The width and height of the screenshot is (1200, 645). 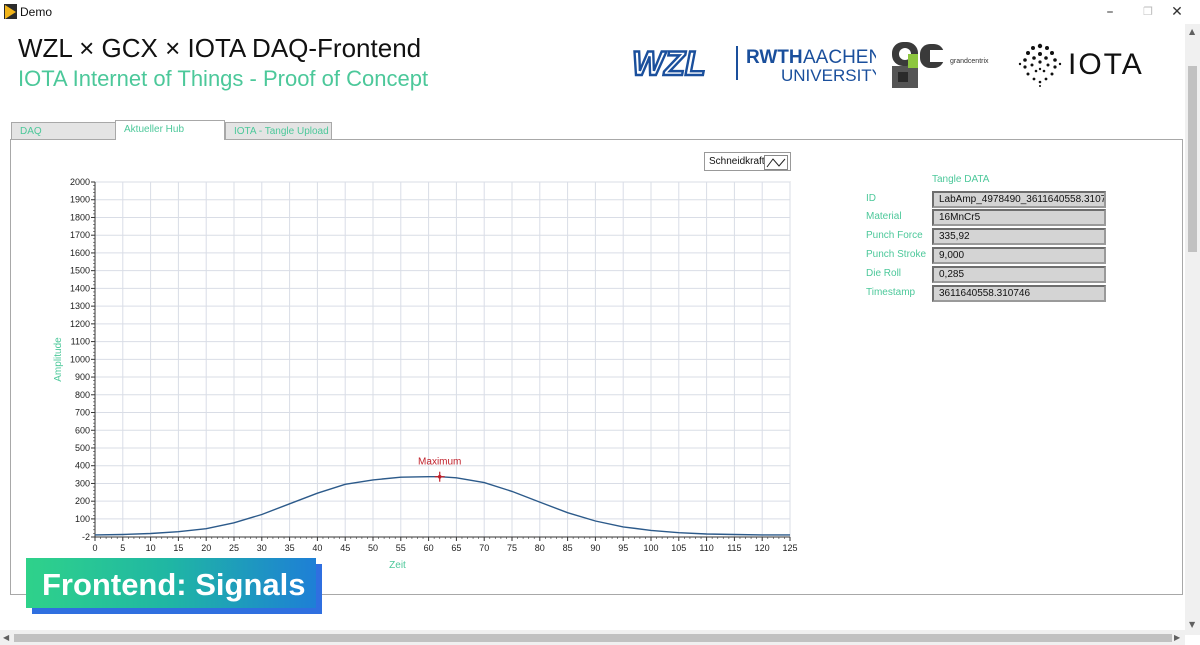 I want to click on y-tick-label: 2000, so click(x=80, y=182).